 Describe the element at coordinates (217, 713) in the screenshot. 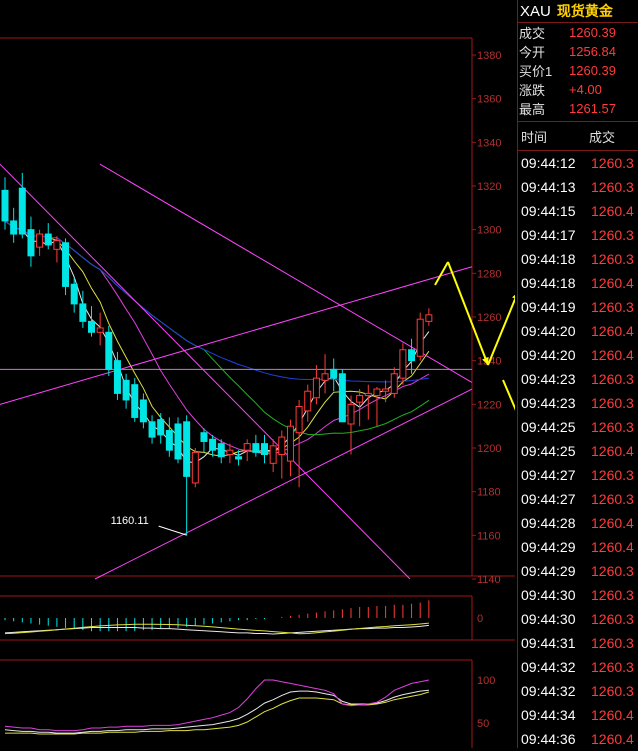

I see `osc-yellow-line` at that location.